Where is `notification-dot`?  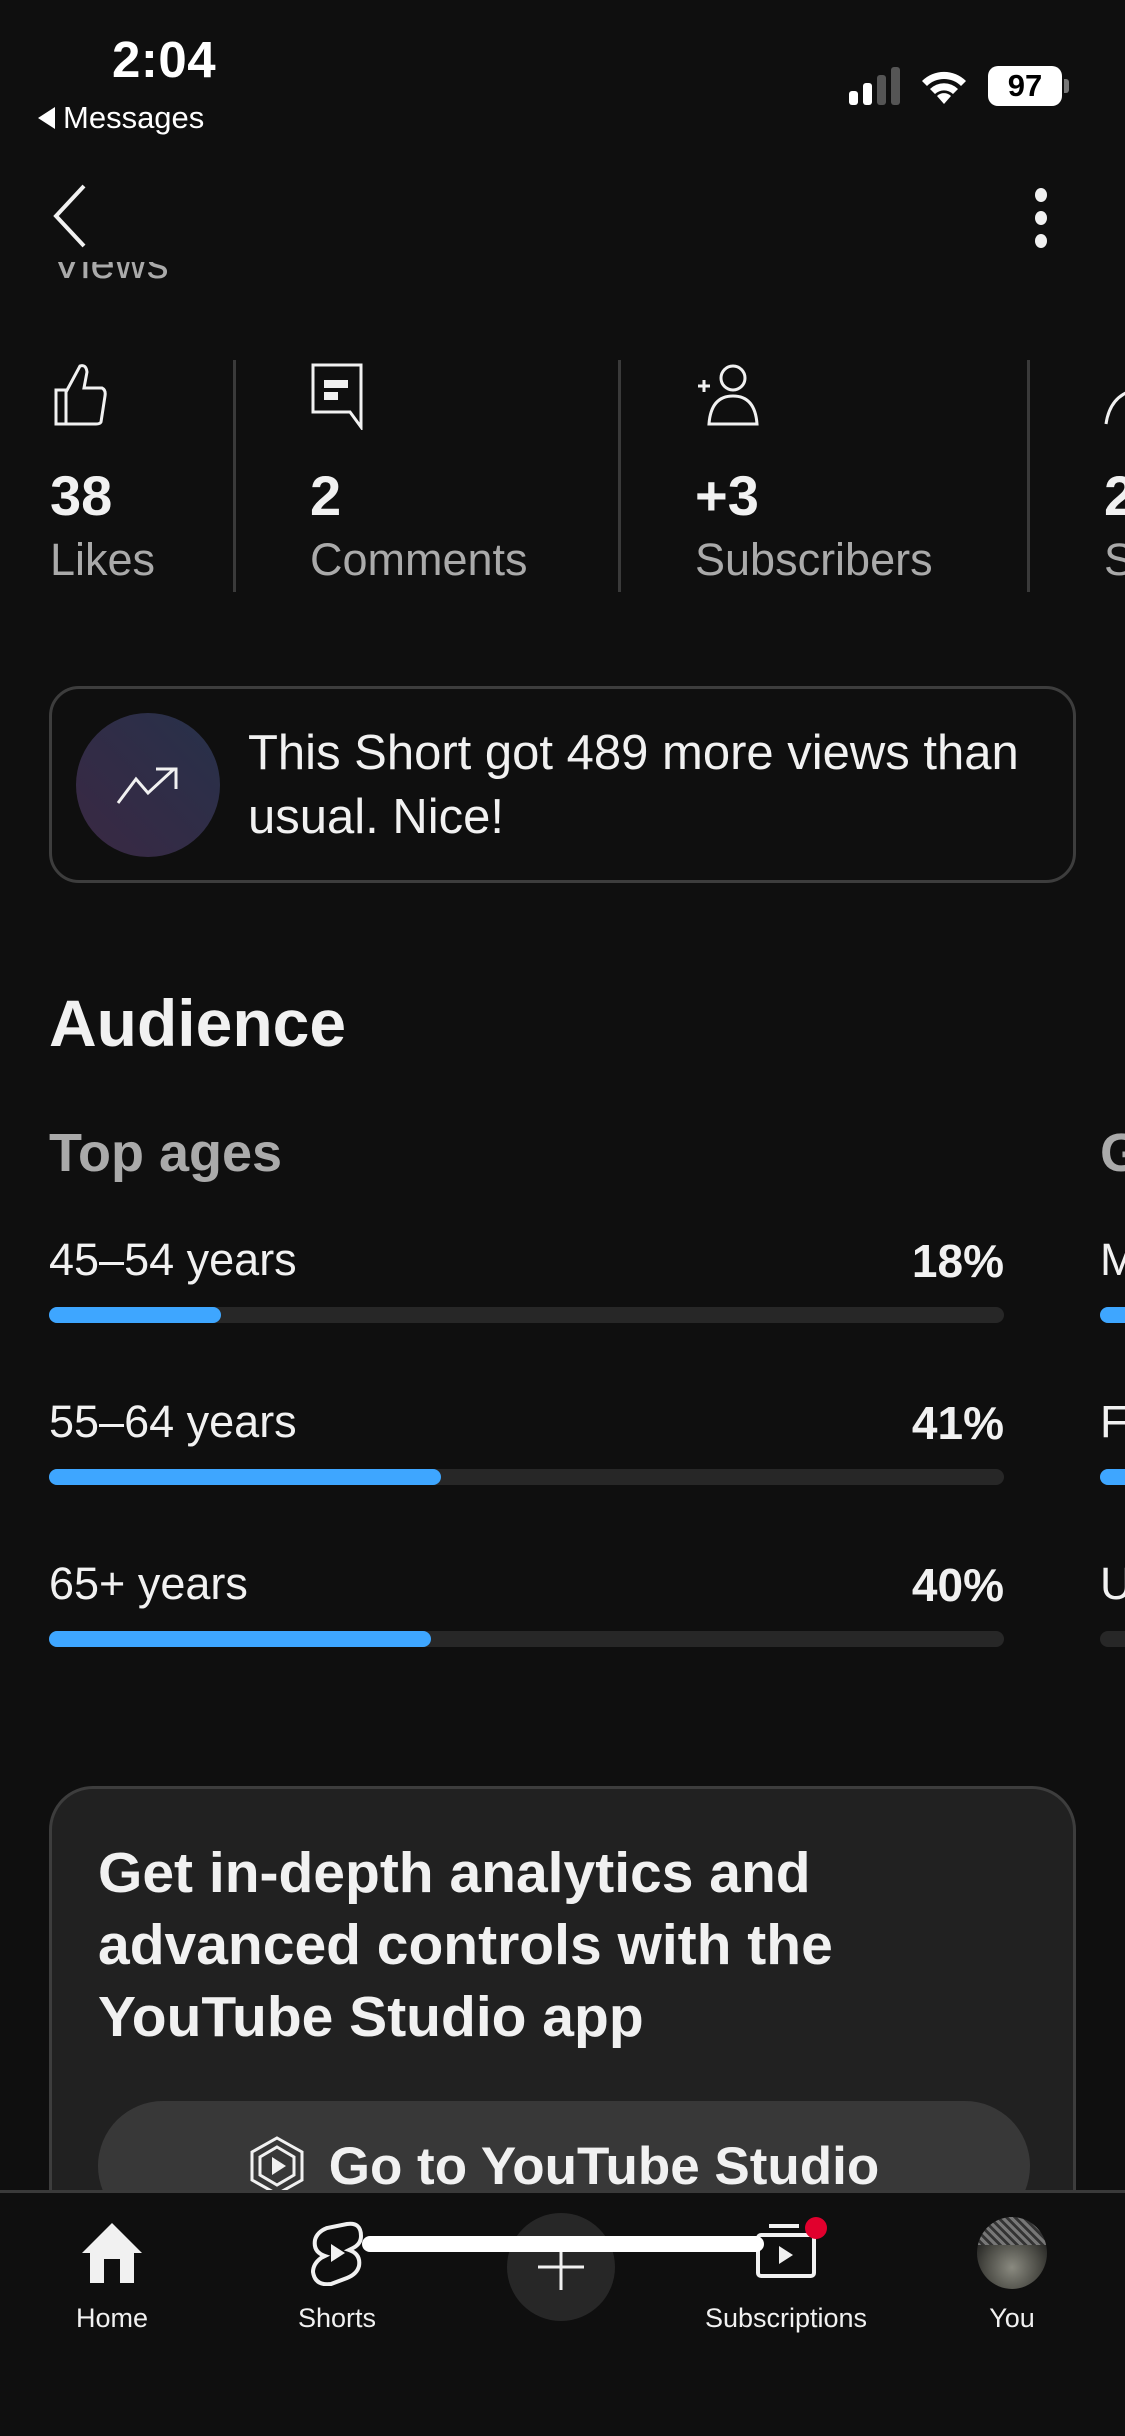 notification-dot is located at coordinates (816, 2227).